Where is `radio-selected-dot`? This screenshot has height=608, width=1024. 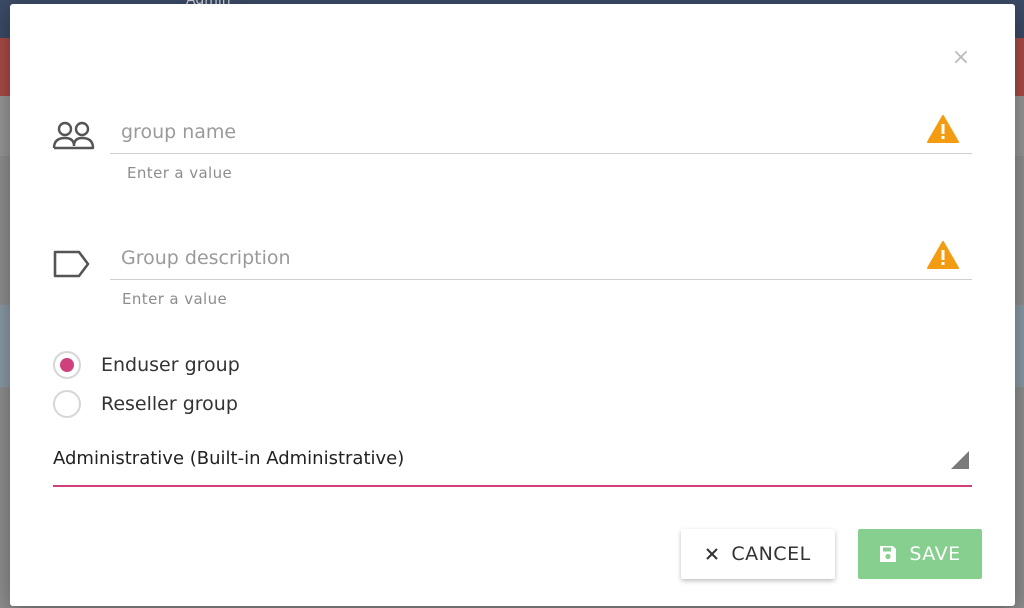
radio-selected-dot is located at coordinates (67, 365).